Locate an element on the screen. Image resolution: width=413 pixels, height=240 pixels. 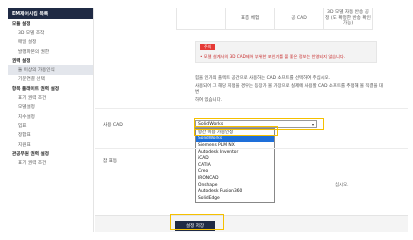
sidebar-item-alignment: 정합표 is located at coordinates (50, 135).